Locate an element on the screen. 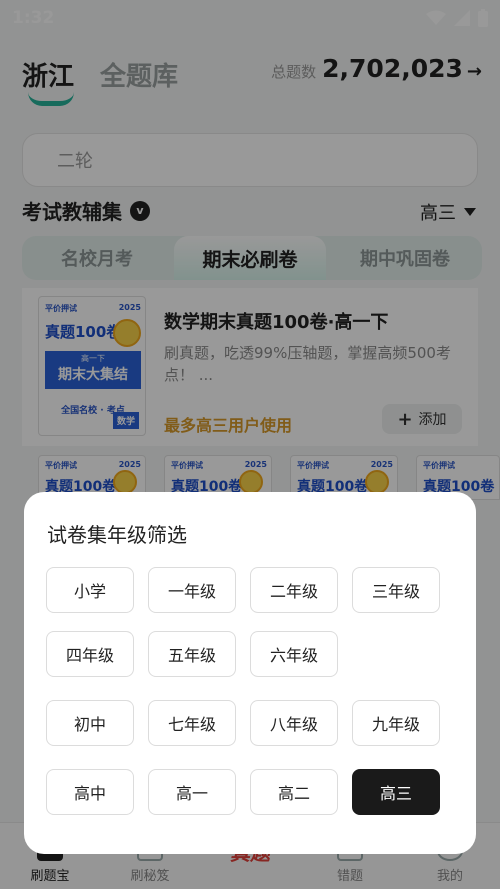 Image resolution: width=500 pixels, height=889 pixels. grade-chip-grade6: 六年级 is located at coordinates (294, 654).